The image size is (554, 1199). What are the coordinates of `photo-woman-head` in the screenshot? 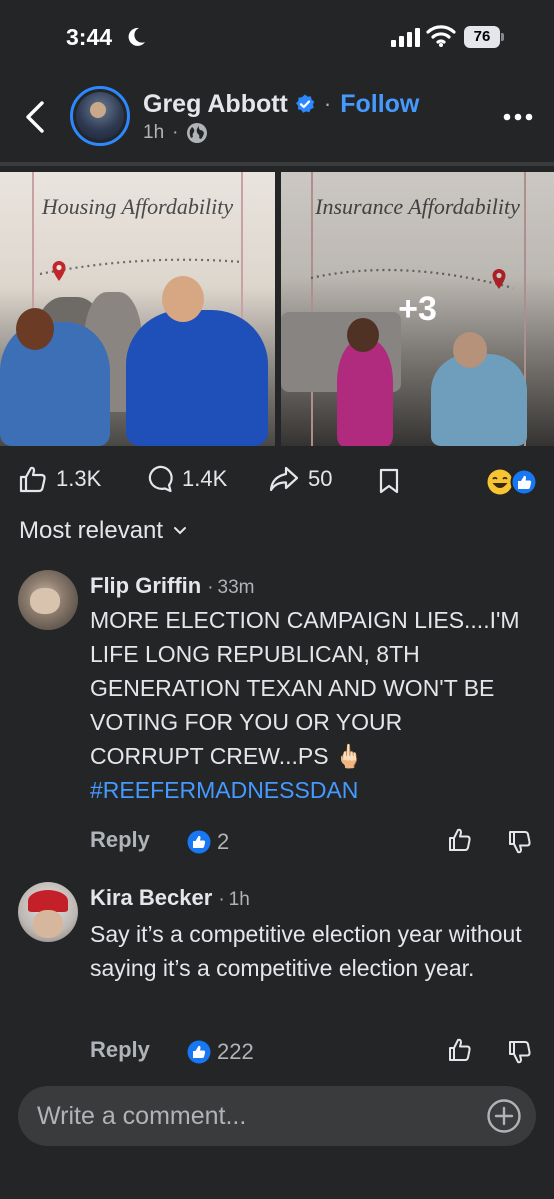 It's located at (35, 329).